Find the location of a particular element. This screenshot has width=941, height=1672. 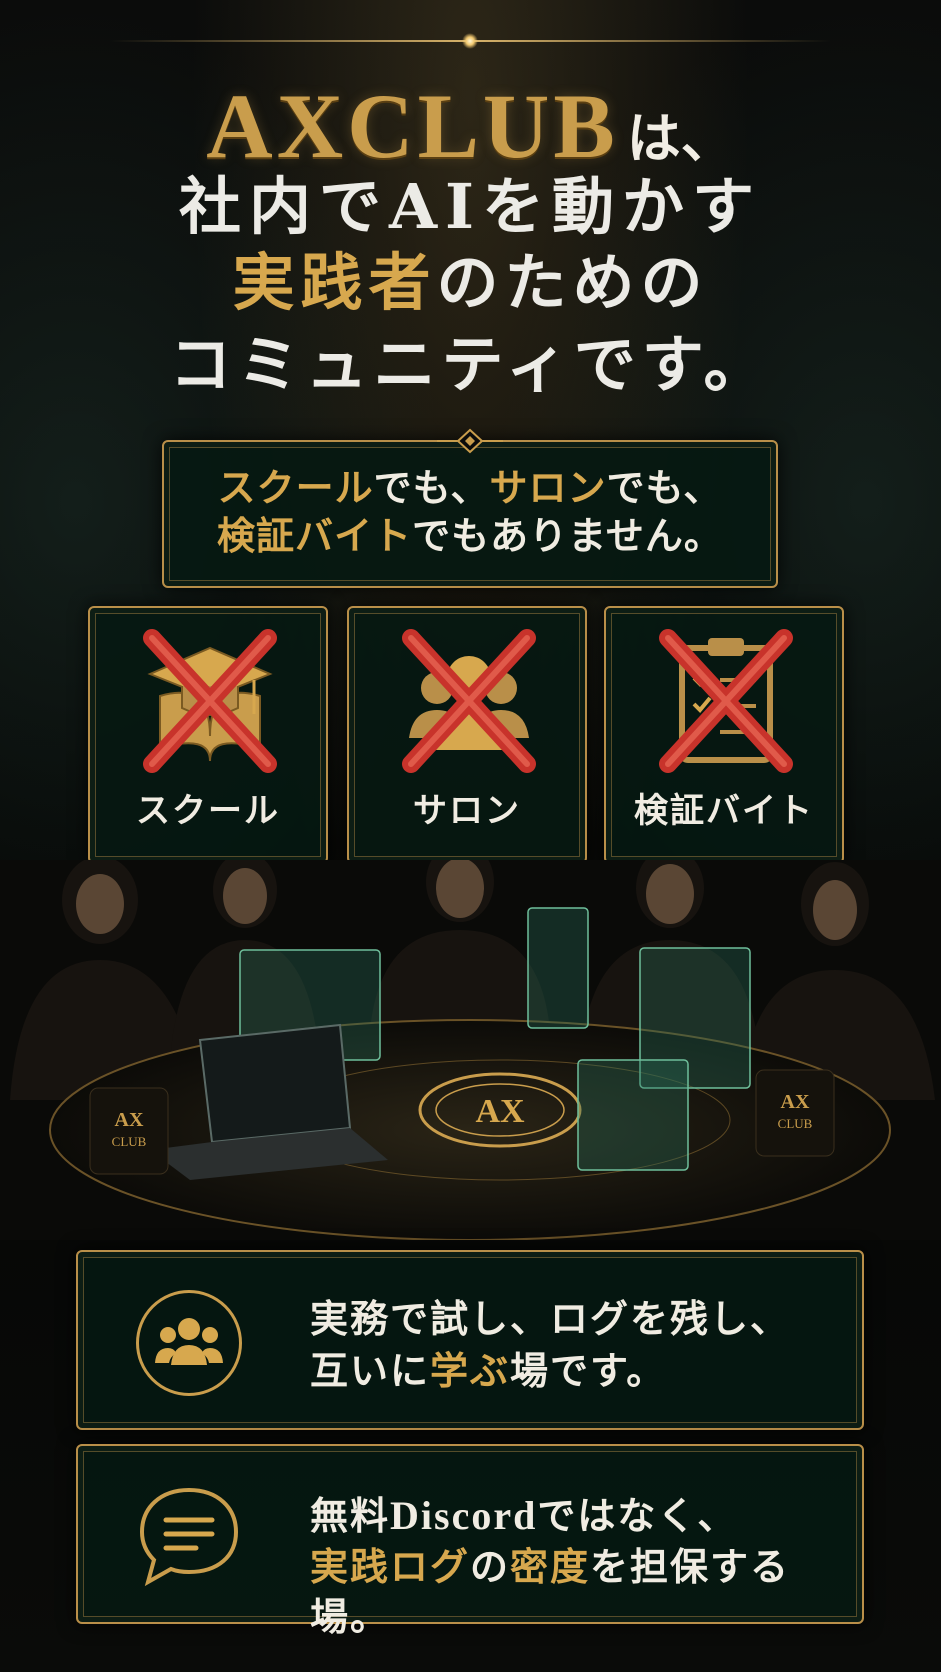

headline-line-2: 社内でAIを動かす is located at coordinates (470, 206).